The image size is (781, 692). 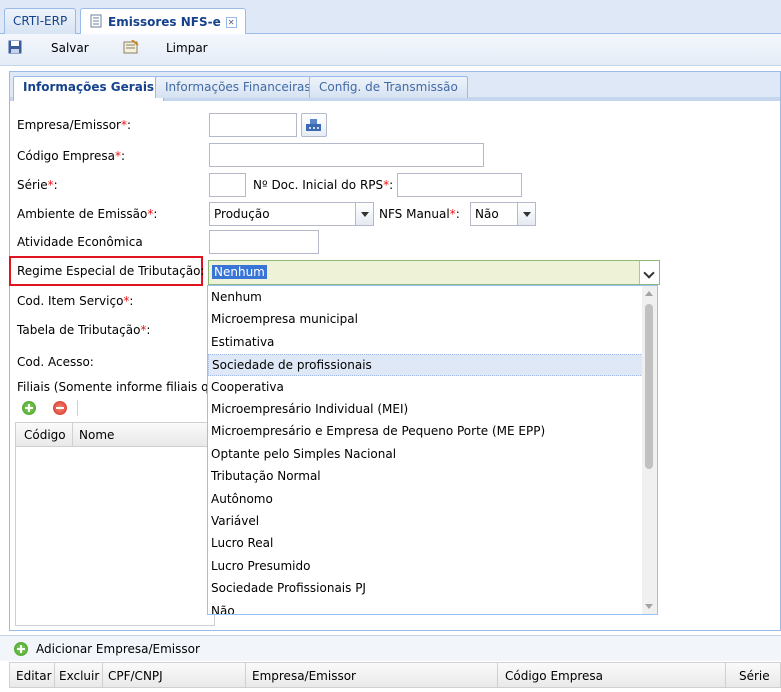 What do you see at coordinates (118, 649) in the screenshot?
I see `add-company-button: Adicionar Empresa/Emissor` at bounding box center [118, 649].